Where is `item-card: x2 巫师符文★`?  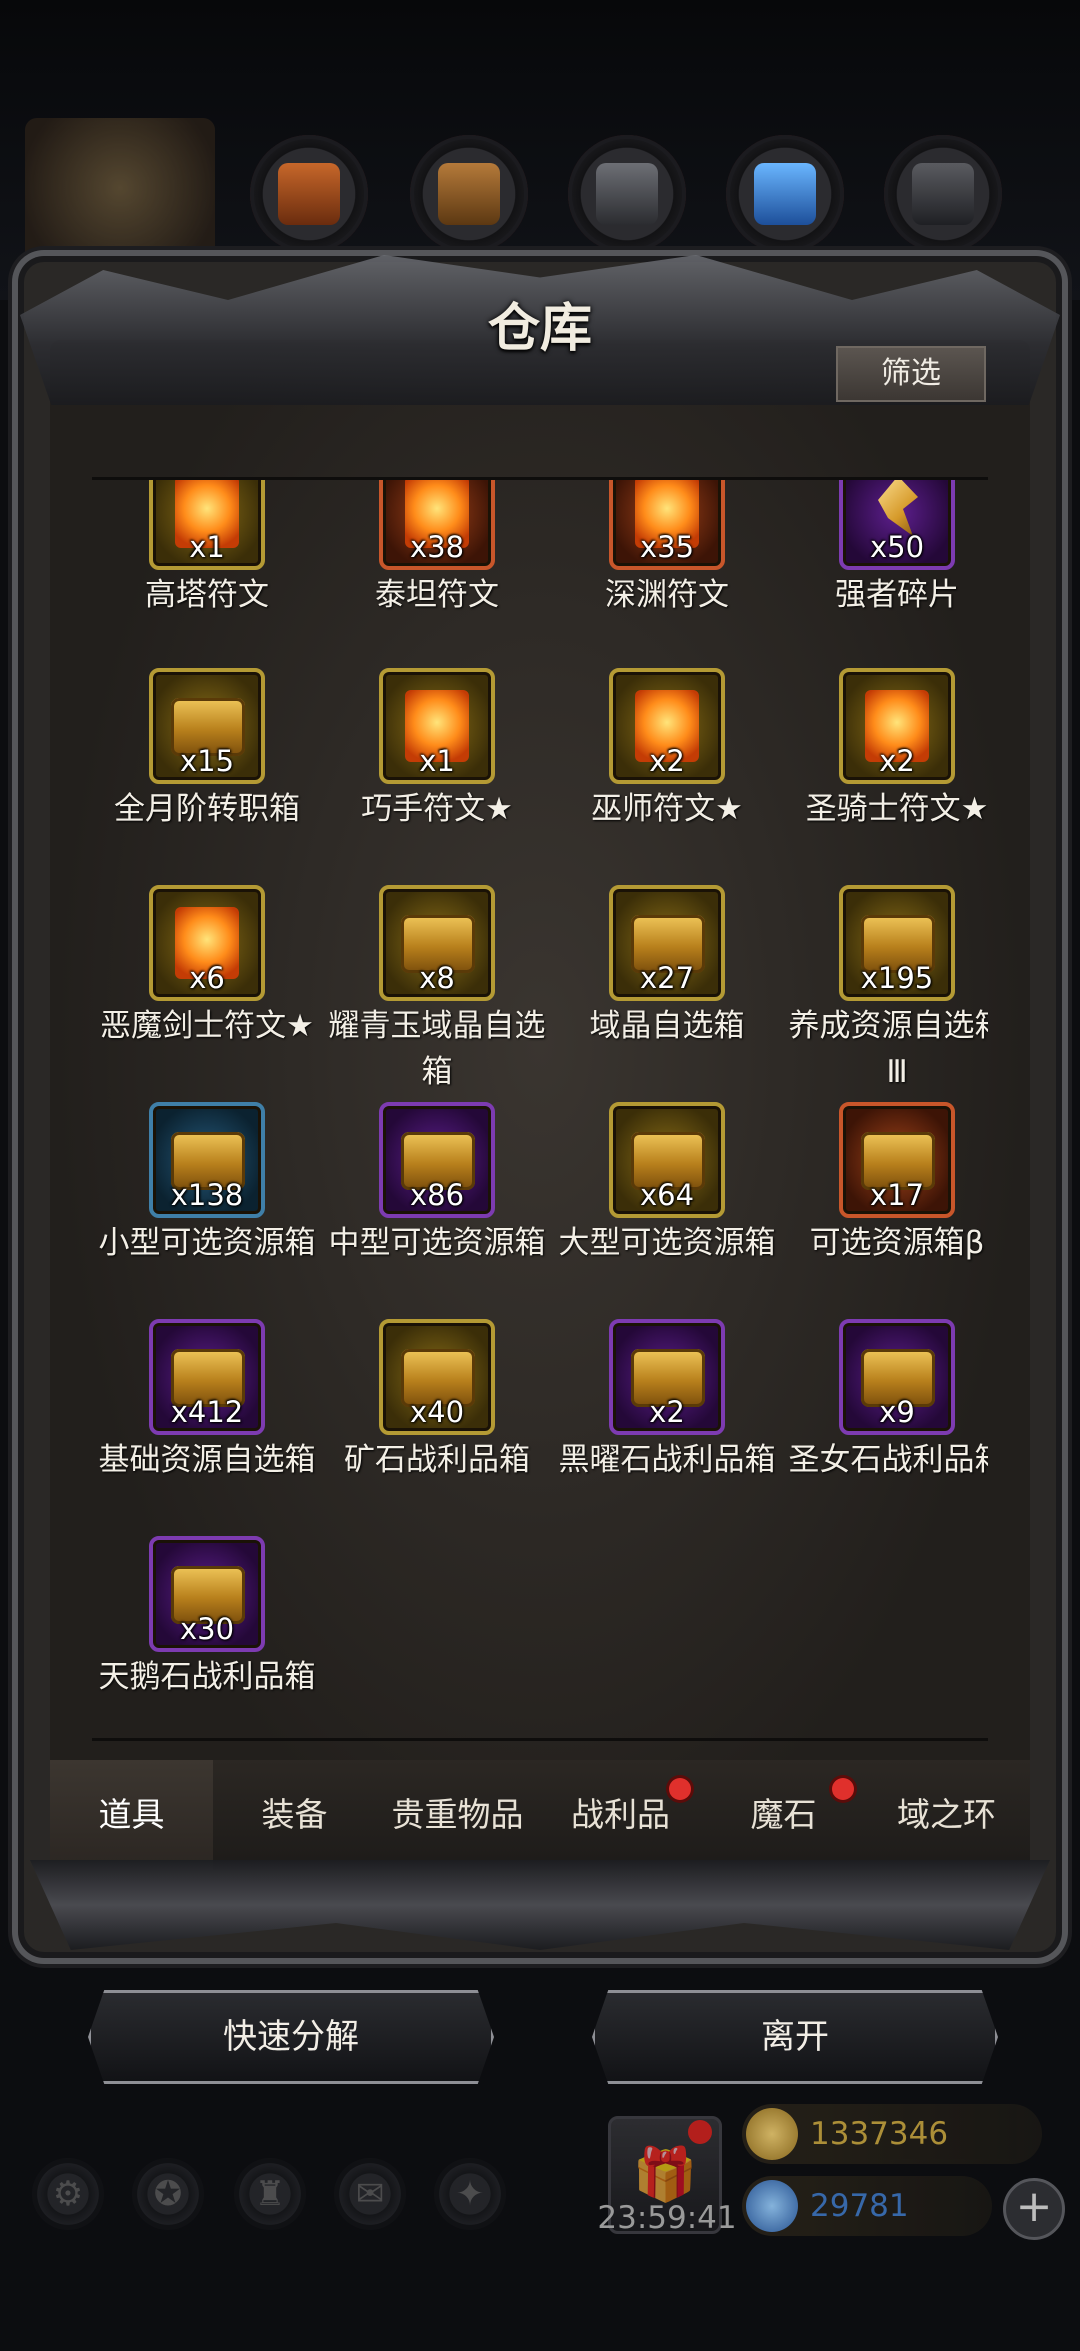 item-card: x2 巫师符文★ is located at coordinates (667, 750).